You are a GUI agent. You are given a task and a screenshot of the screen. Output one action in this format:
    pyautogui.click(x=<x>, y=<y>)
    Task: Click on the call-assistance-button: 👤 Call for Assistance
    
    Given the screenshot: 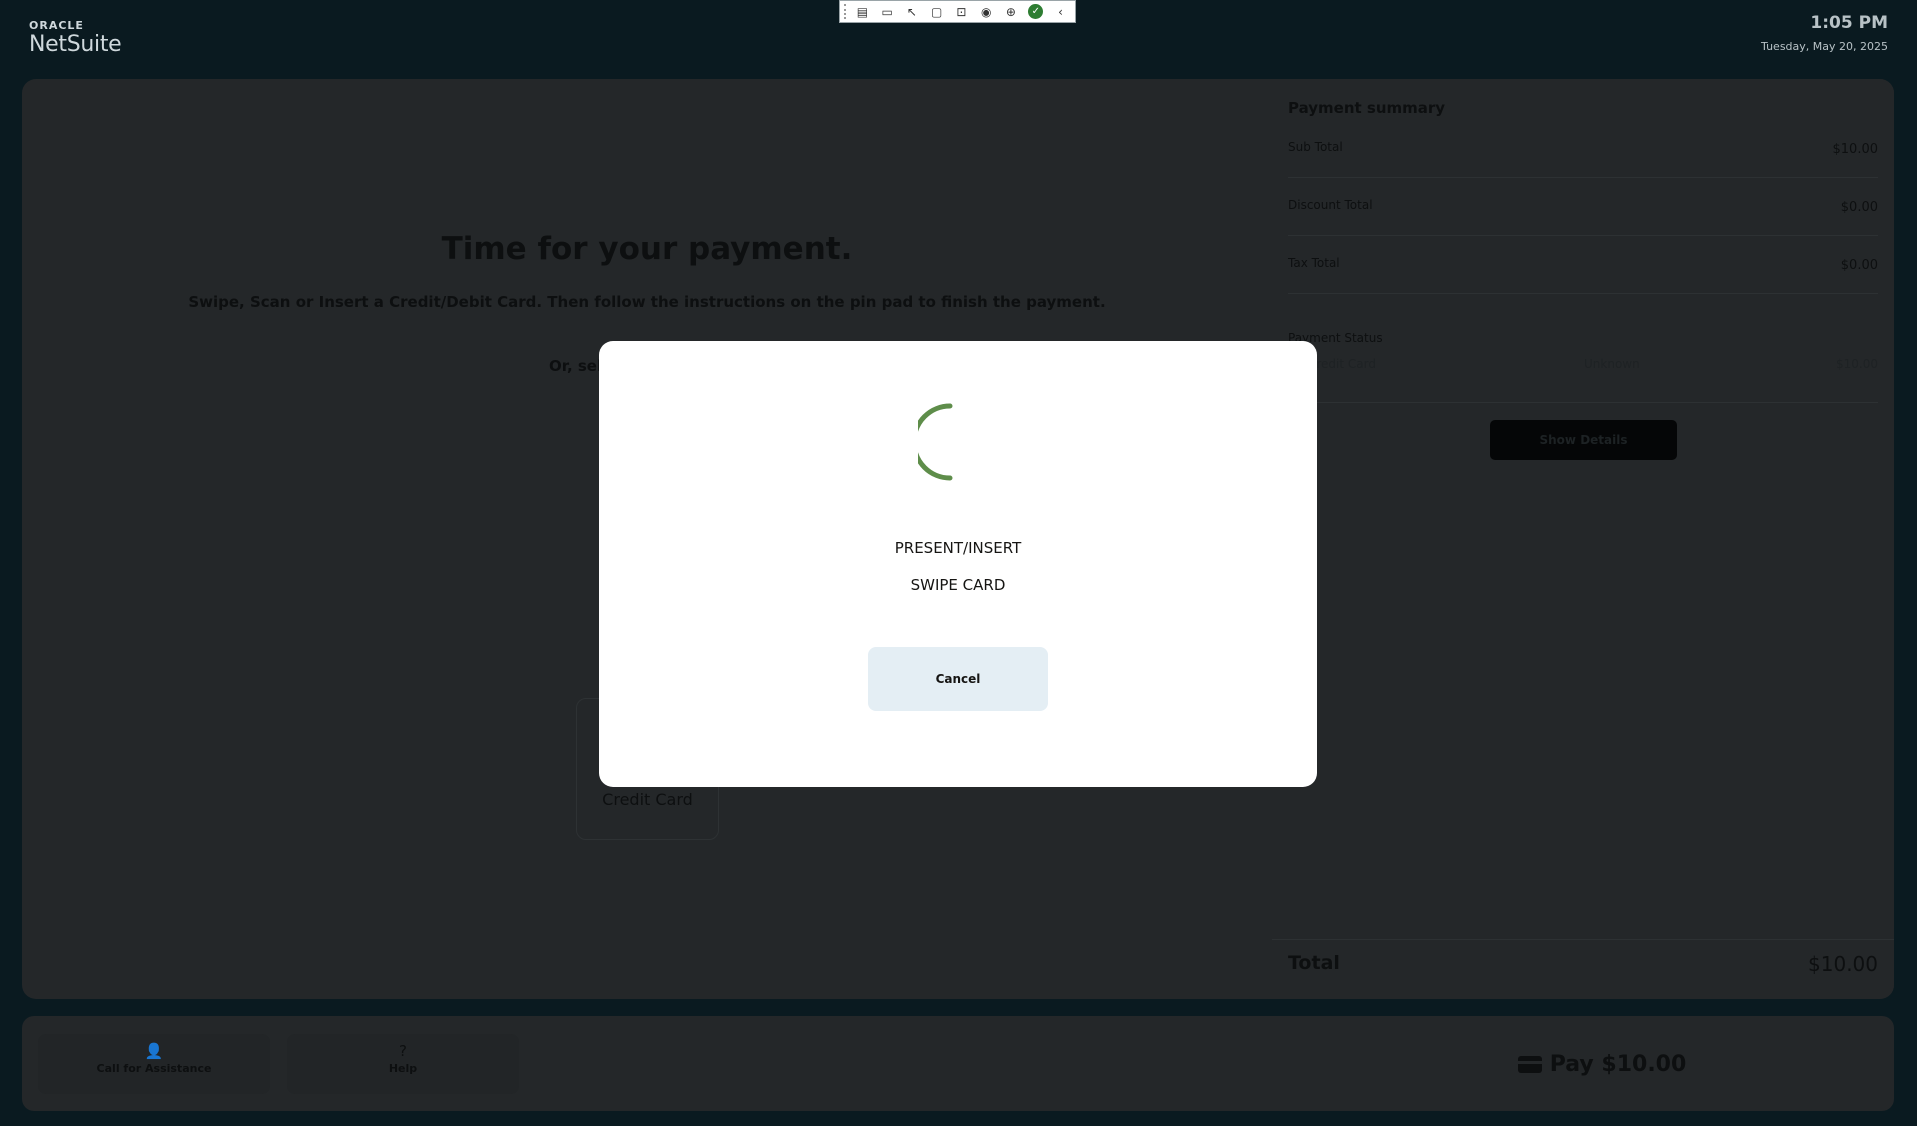 What is the action you would take?
    pyautogui.click(x=154, y=1064)
    